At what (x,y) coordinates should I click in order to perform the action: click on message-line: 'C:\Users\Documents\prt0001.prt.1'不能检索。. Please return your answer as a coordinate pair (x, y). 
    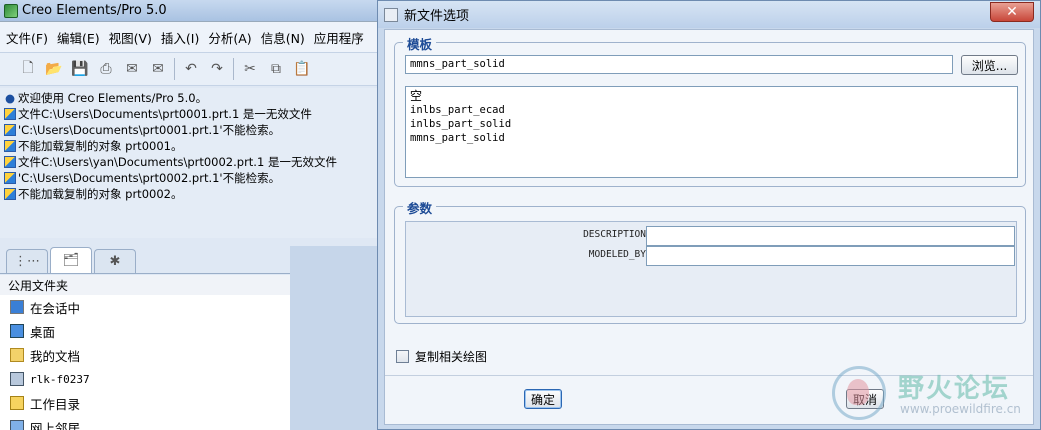
    Looking at the image, I should click on (192, 130).